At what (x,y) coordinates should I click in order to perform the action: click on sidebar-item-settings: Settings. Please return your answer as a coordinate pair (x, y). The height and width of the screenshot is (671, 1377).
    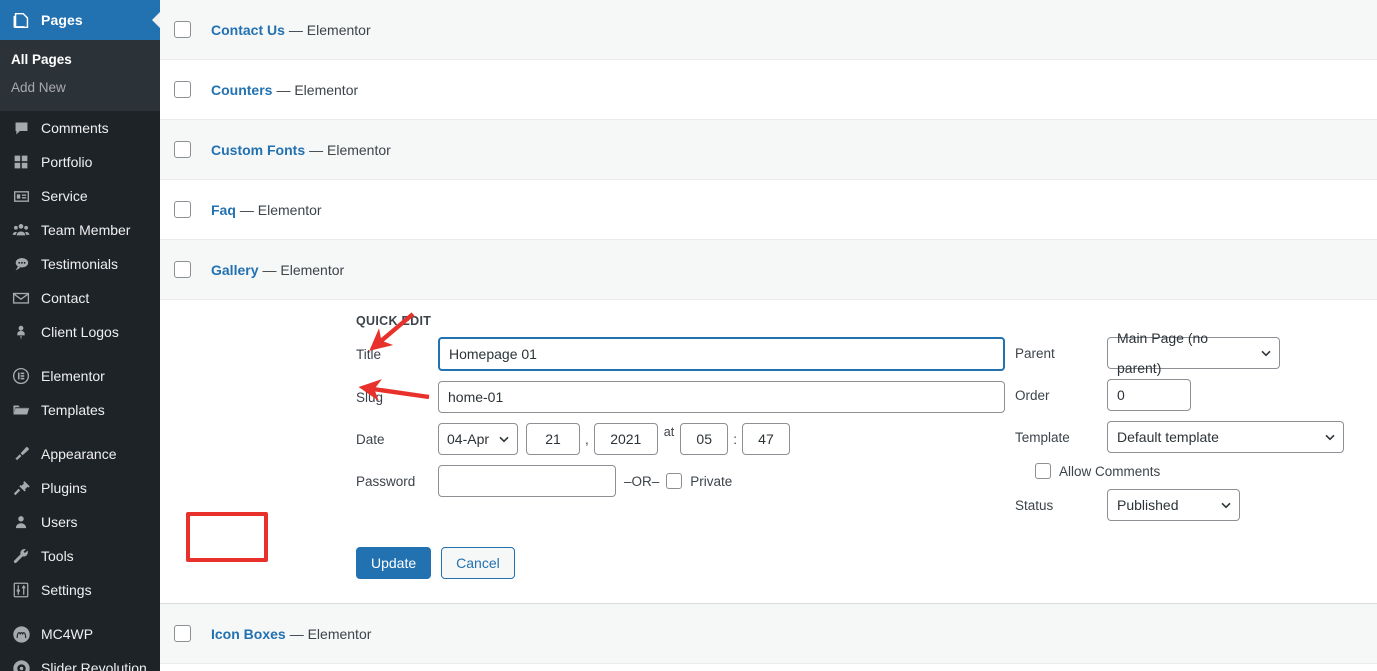
    Looking at the image, I should click on (80, 590).